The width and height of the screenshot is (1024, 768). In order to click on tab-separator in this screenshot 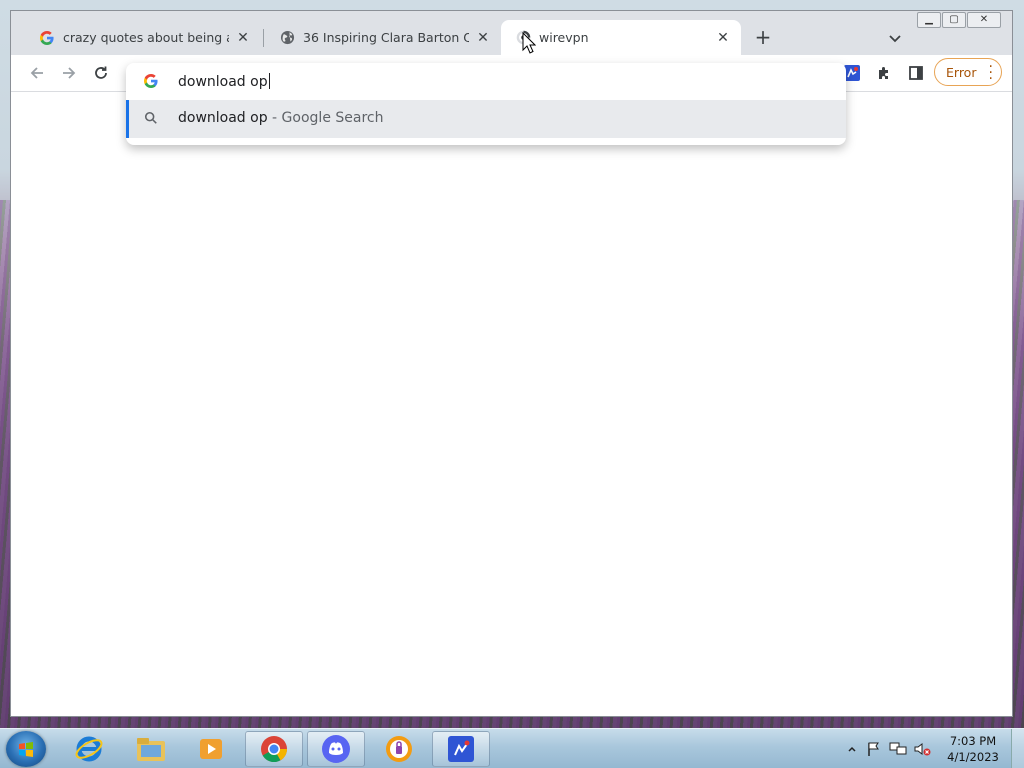, I will do `click(263, 38)`.